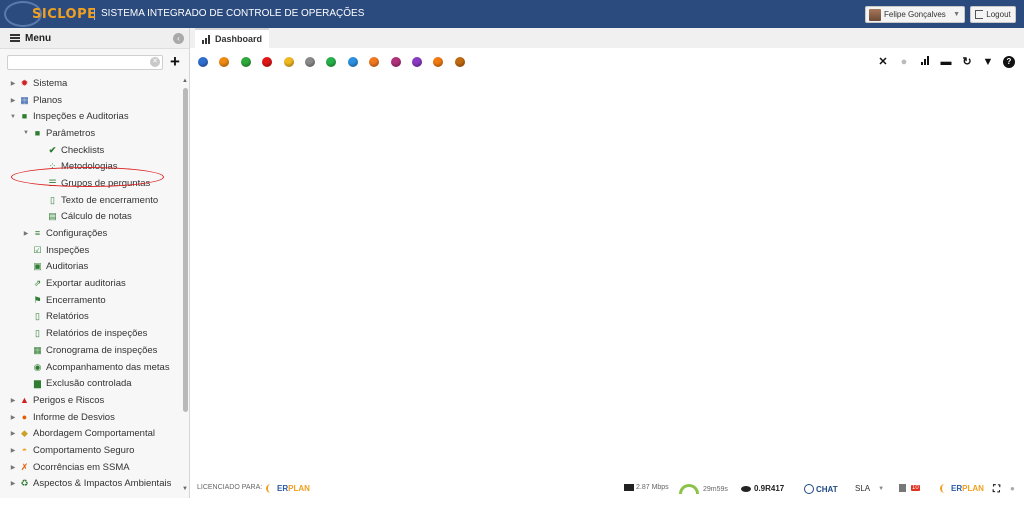  Describe the element at coordinates (90, 484) in the screenshot. I see `sidebar-item-aspectos-impactos: ▶ ♻ Aspectos & Impactos Ambientais` at that location.